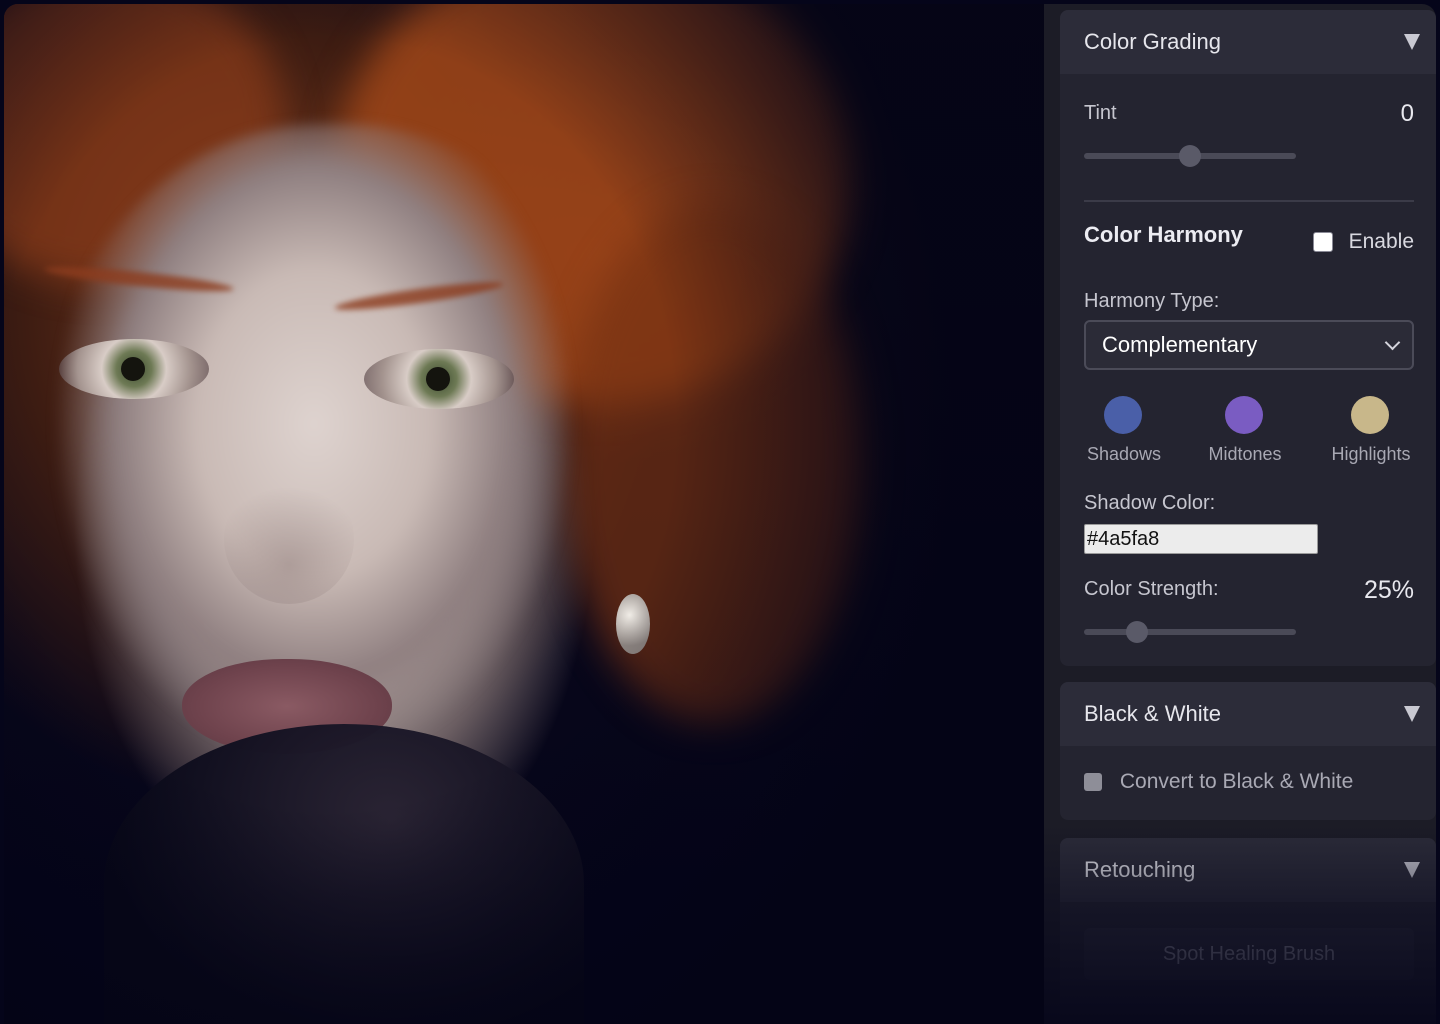 The height and width of the screenshot is (1024, 1440). What do you see at coordinates (1151, 589) in the screenshot?
I see `color-strength-label: Color Strength:` at bounding box center [1151, 589].